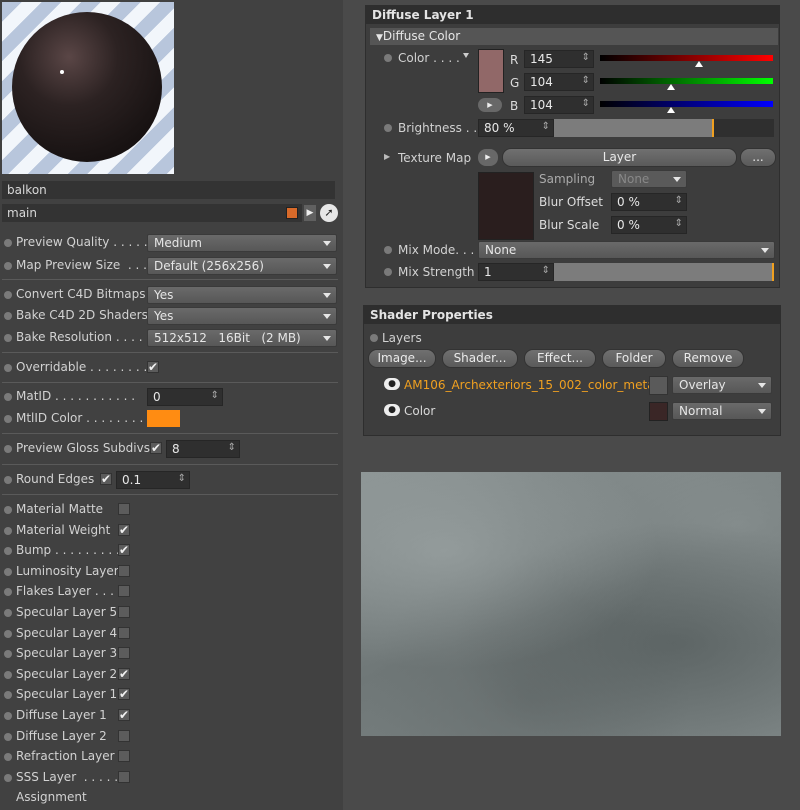 This screenshot has width=800, height=810. Describe the element at coordinates (168, 190) in the screenshot. I see `material-name-field: balkon` at that location.